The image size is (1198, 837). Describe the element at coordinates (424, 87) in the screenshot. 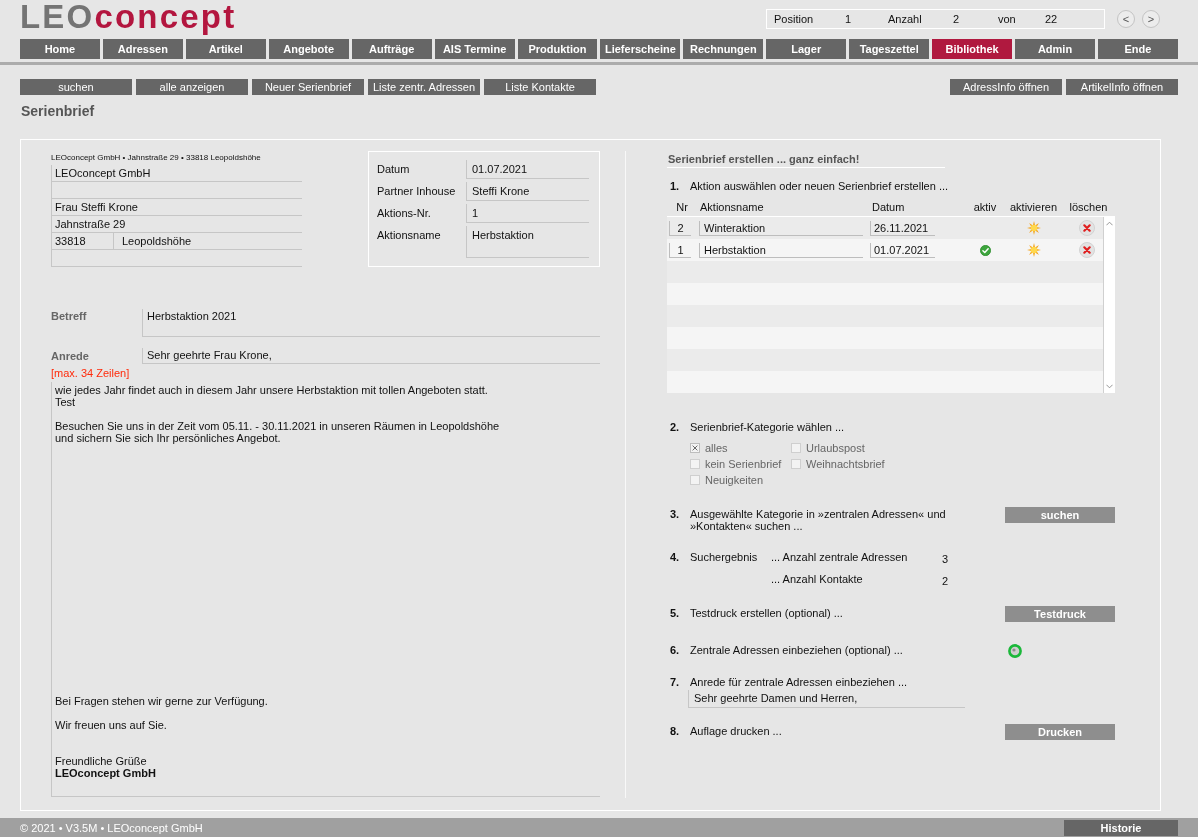

I see `toolbar-button: Liste zentr. Adressen` at that location.